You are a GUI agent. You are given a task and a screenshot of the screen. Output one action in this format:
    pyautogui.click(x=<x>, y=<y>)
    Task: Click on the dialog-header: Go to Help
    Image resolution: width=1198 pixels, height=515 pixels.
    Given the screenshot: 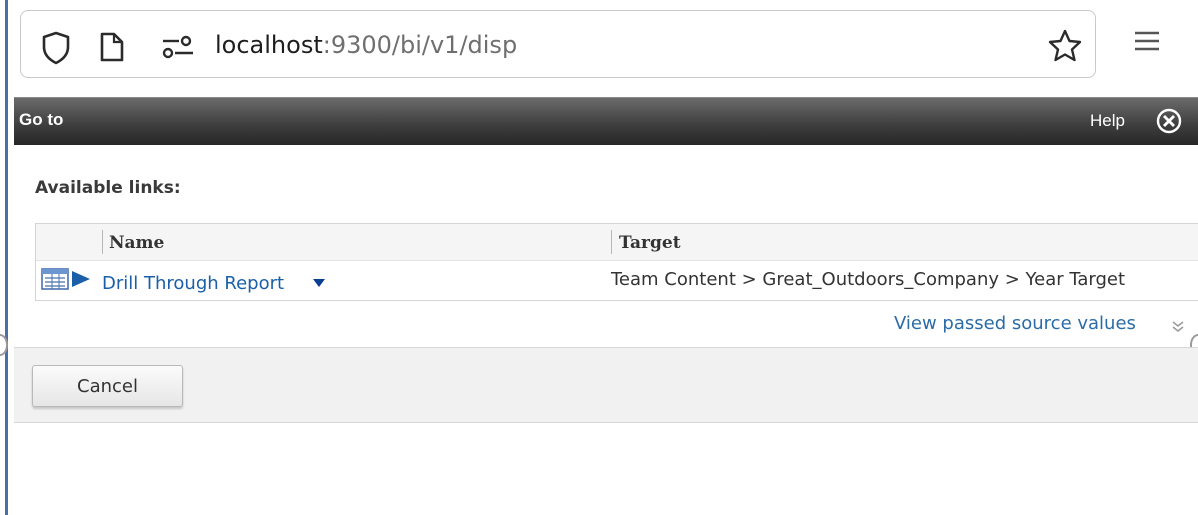 What is the action you would take?
    pyautogui.click(x=606, y=121)
    